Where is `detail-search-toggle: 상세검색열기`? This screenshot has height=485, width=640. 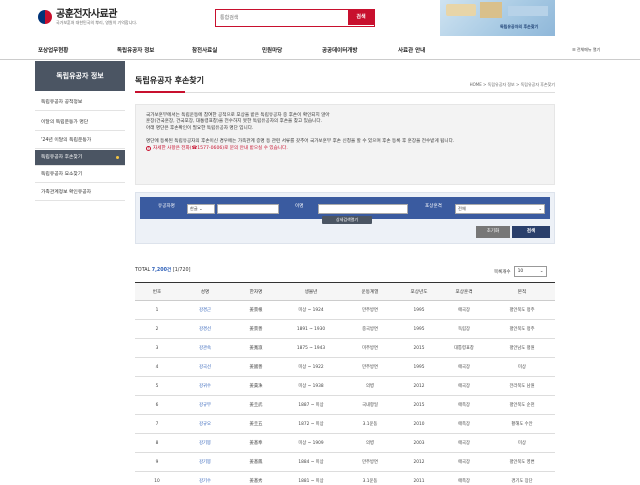 detail-search-toggle: 상세검색열기 is located at coordinates (347, 220).